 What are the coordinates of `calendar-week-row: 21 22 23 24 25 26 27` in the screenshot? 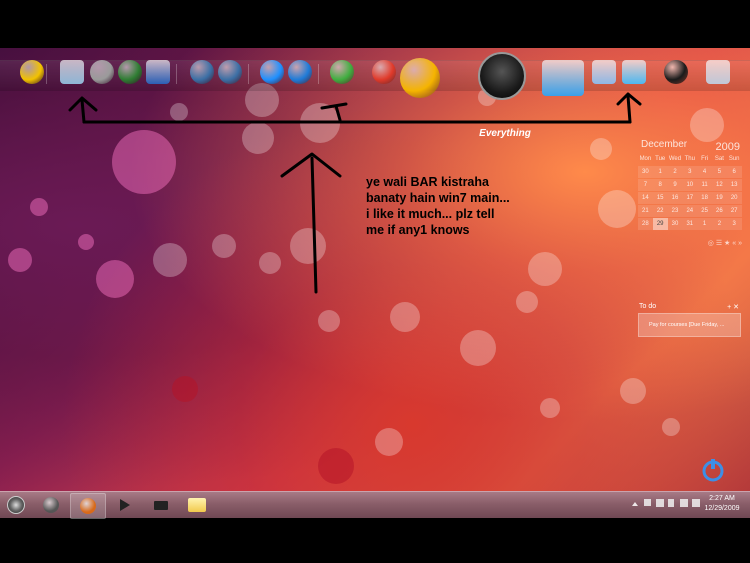 It's located at (690, 211).